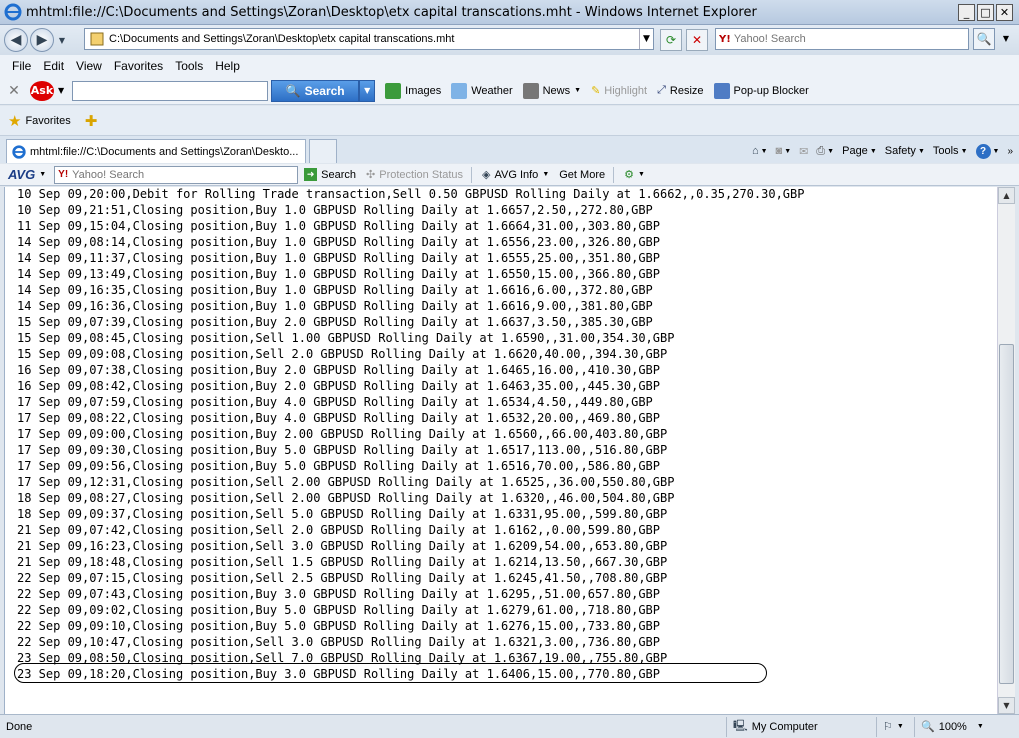 The image size is (1019, 738). I want to click on search-input, so click(843, 39).